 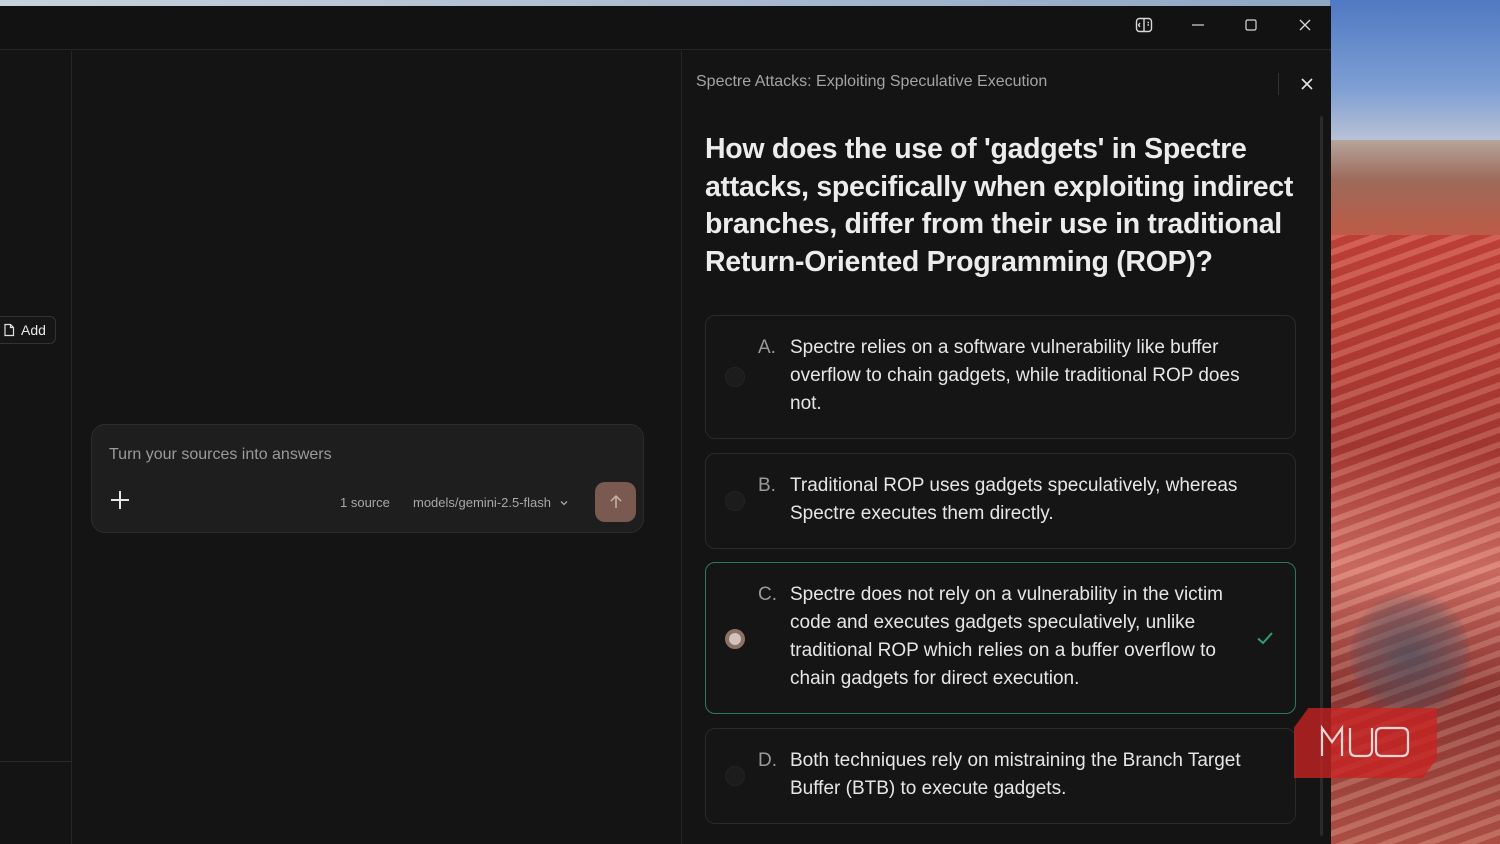 What do you see at coordinates (1265, 638) in the screenshot?
I see `check-icon` at bounding box center [1265, 638].